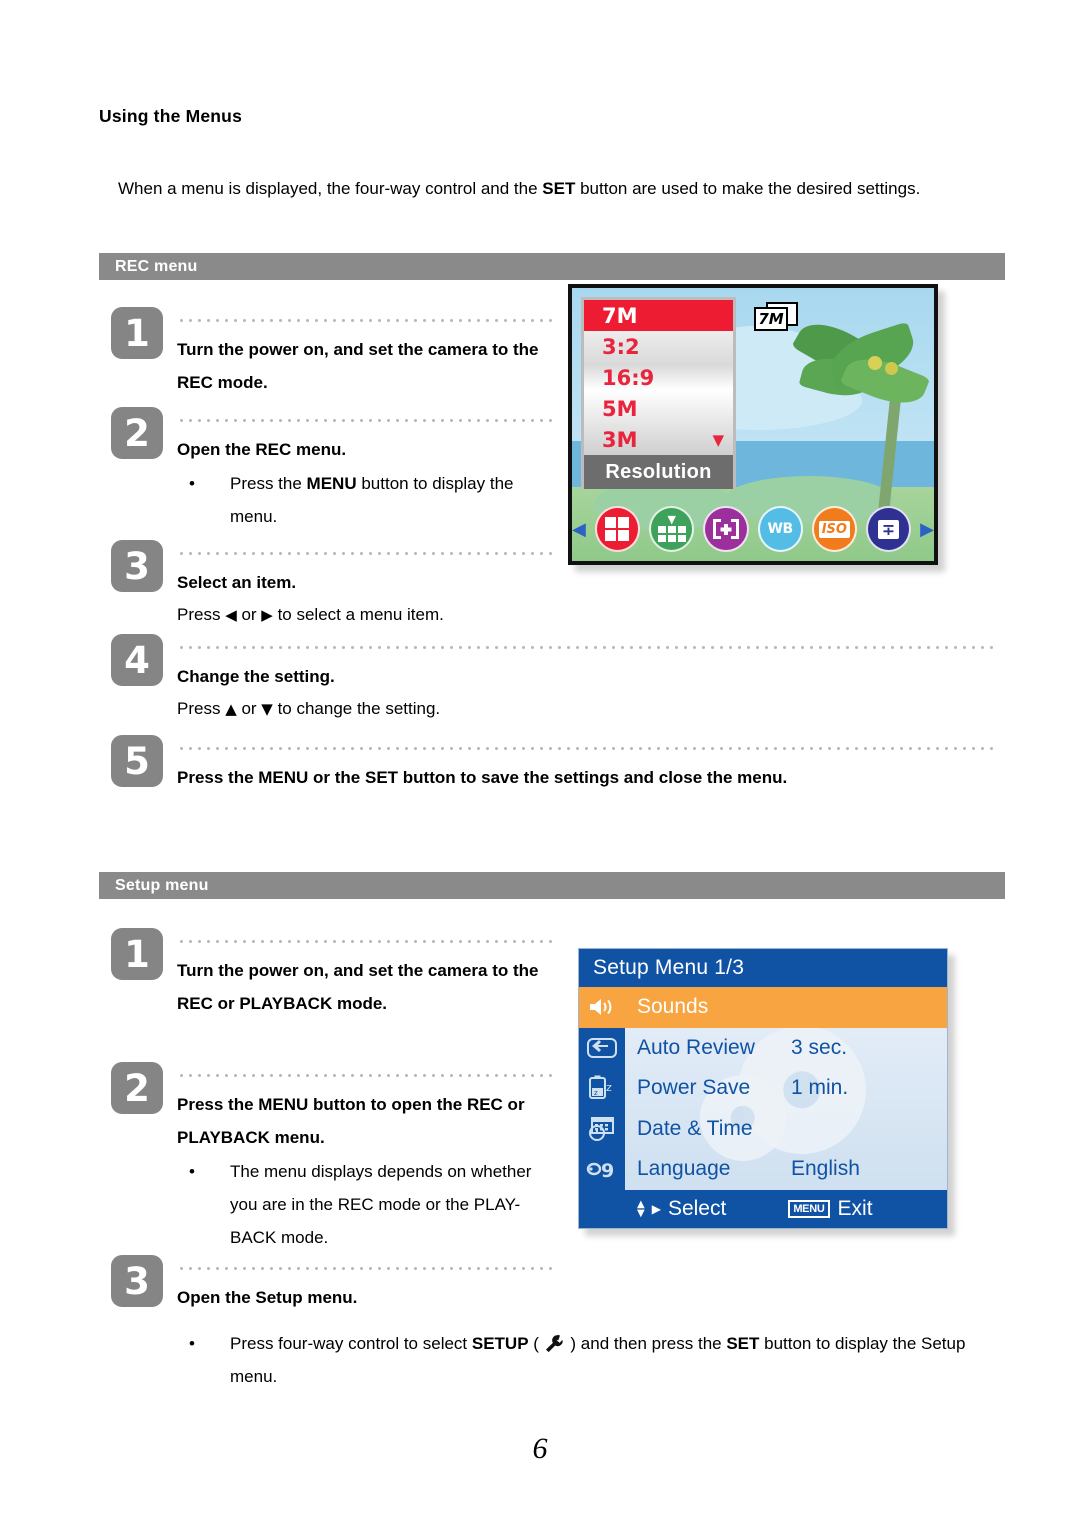  I want to click on setup-menu-title-bar: Setup Menu 1/3, so click(763, 968).